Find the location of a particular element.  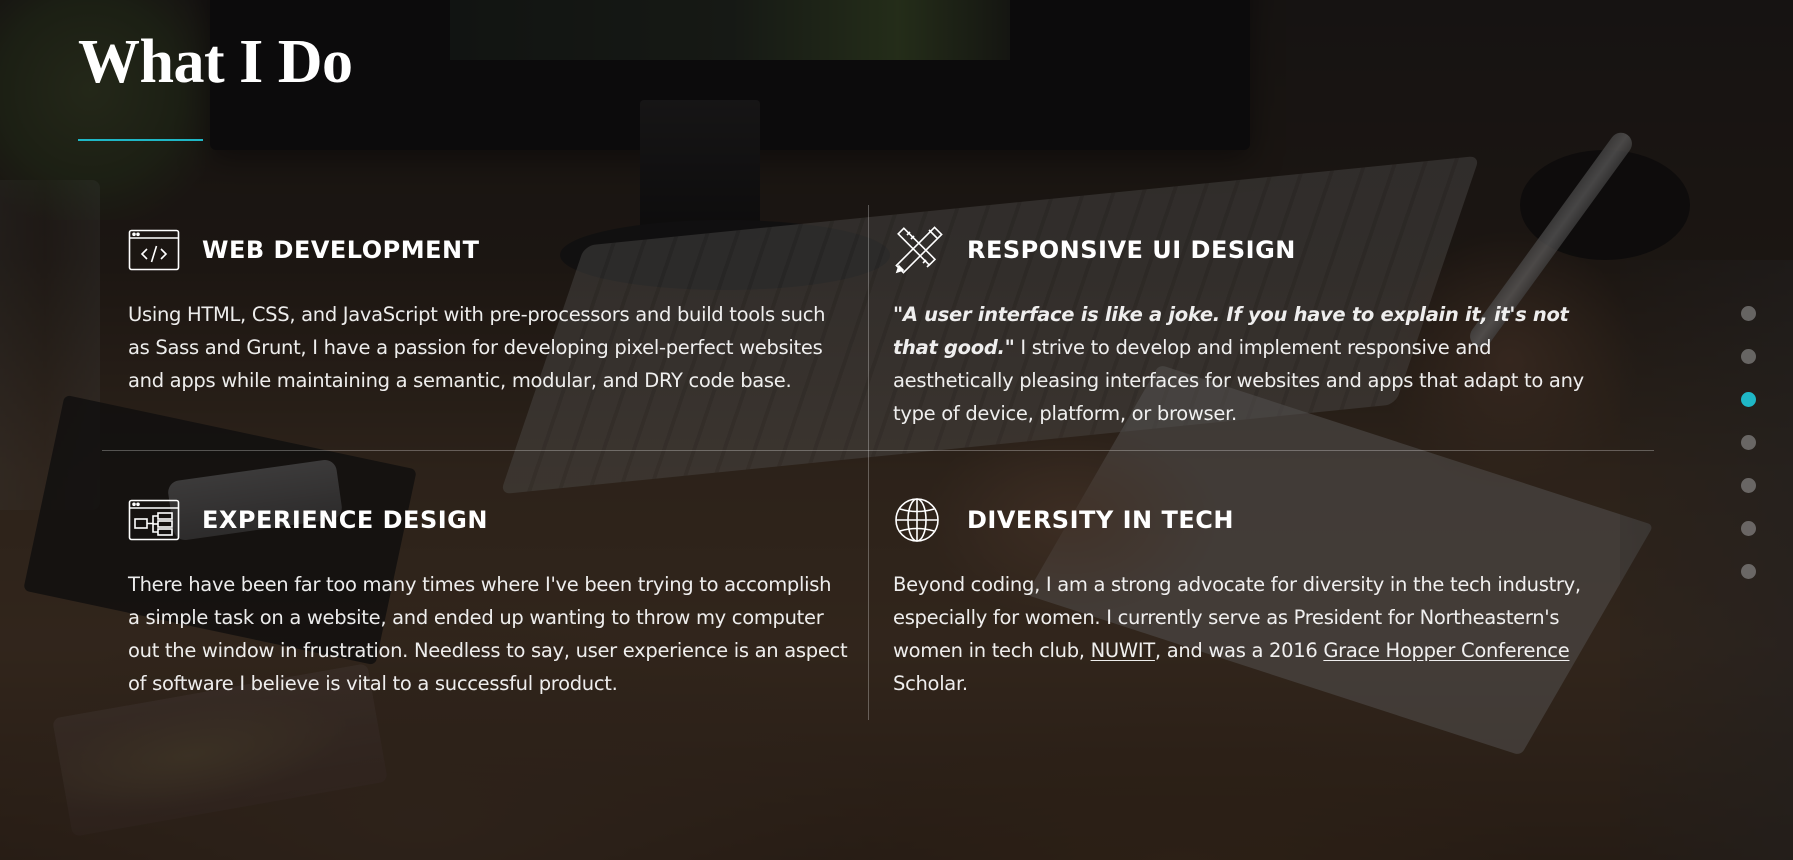

card-heading: WEB DEVELOPMENT is located at coordinates (341, 250).